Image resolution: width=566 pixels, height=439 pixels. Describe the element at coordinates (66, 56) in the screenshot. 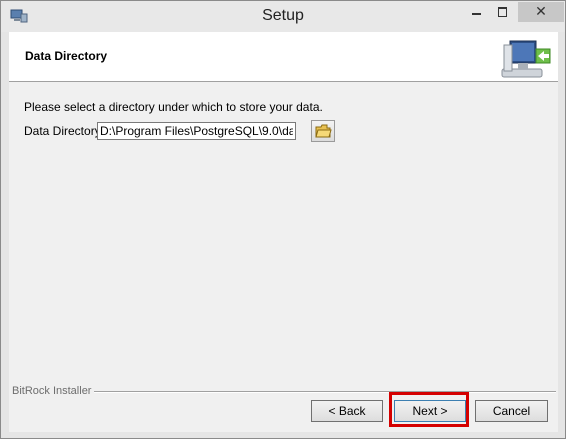

I see `page-title: Data Directory` at that location.